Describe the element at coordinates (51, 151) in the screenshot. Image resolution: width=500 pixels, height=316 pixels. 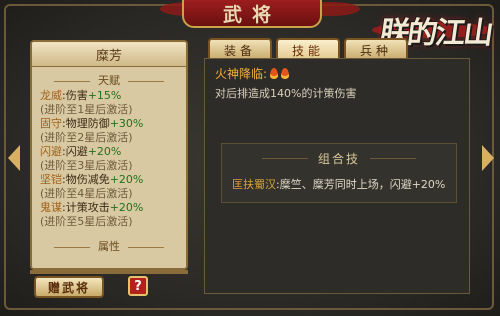
I see `talent-name: 闪避` at that location.